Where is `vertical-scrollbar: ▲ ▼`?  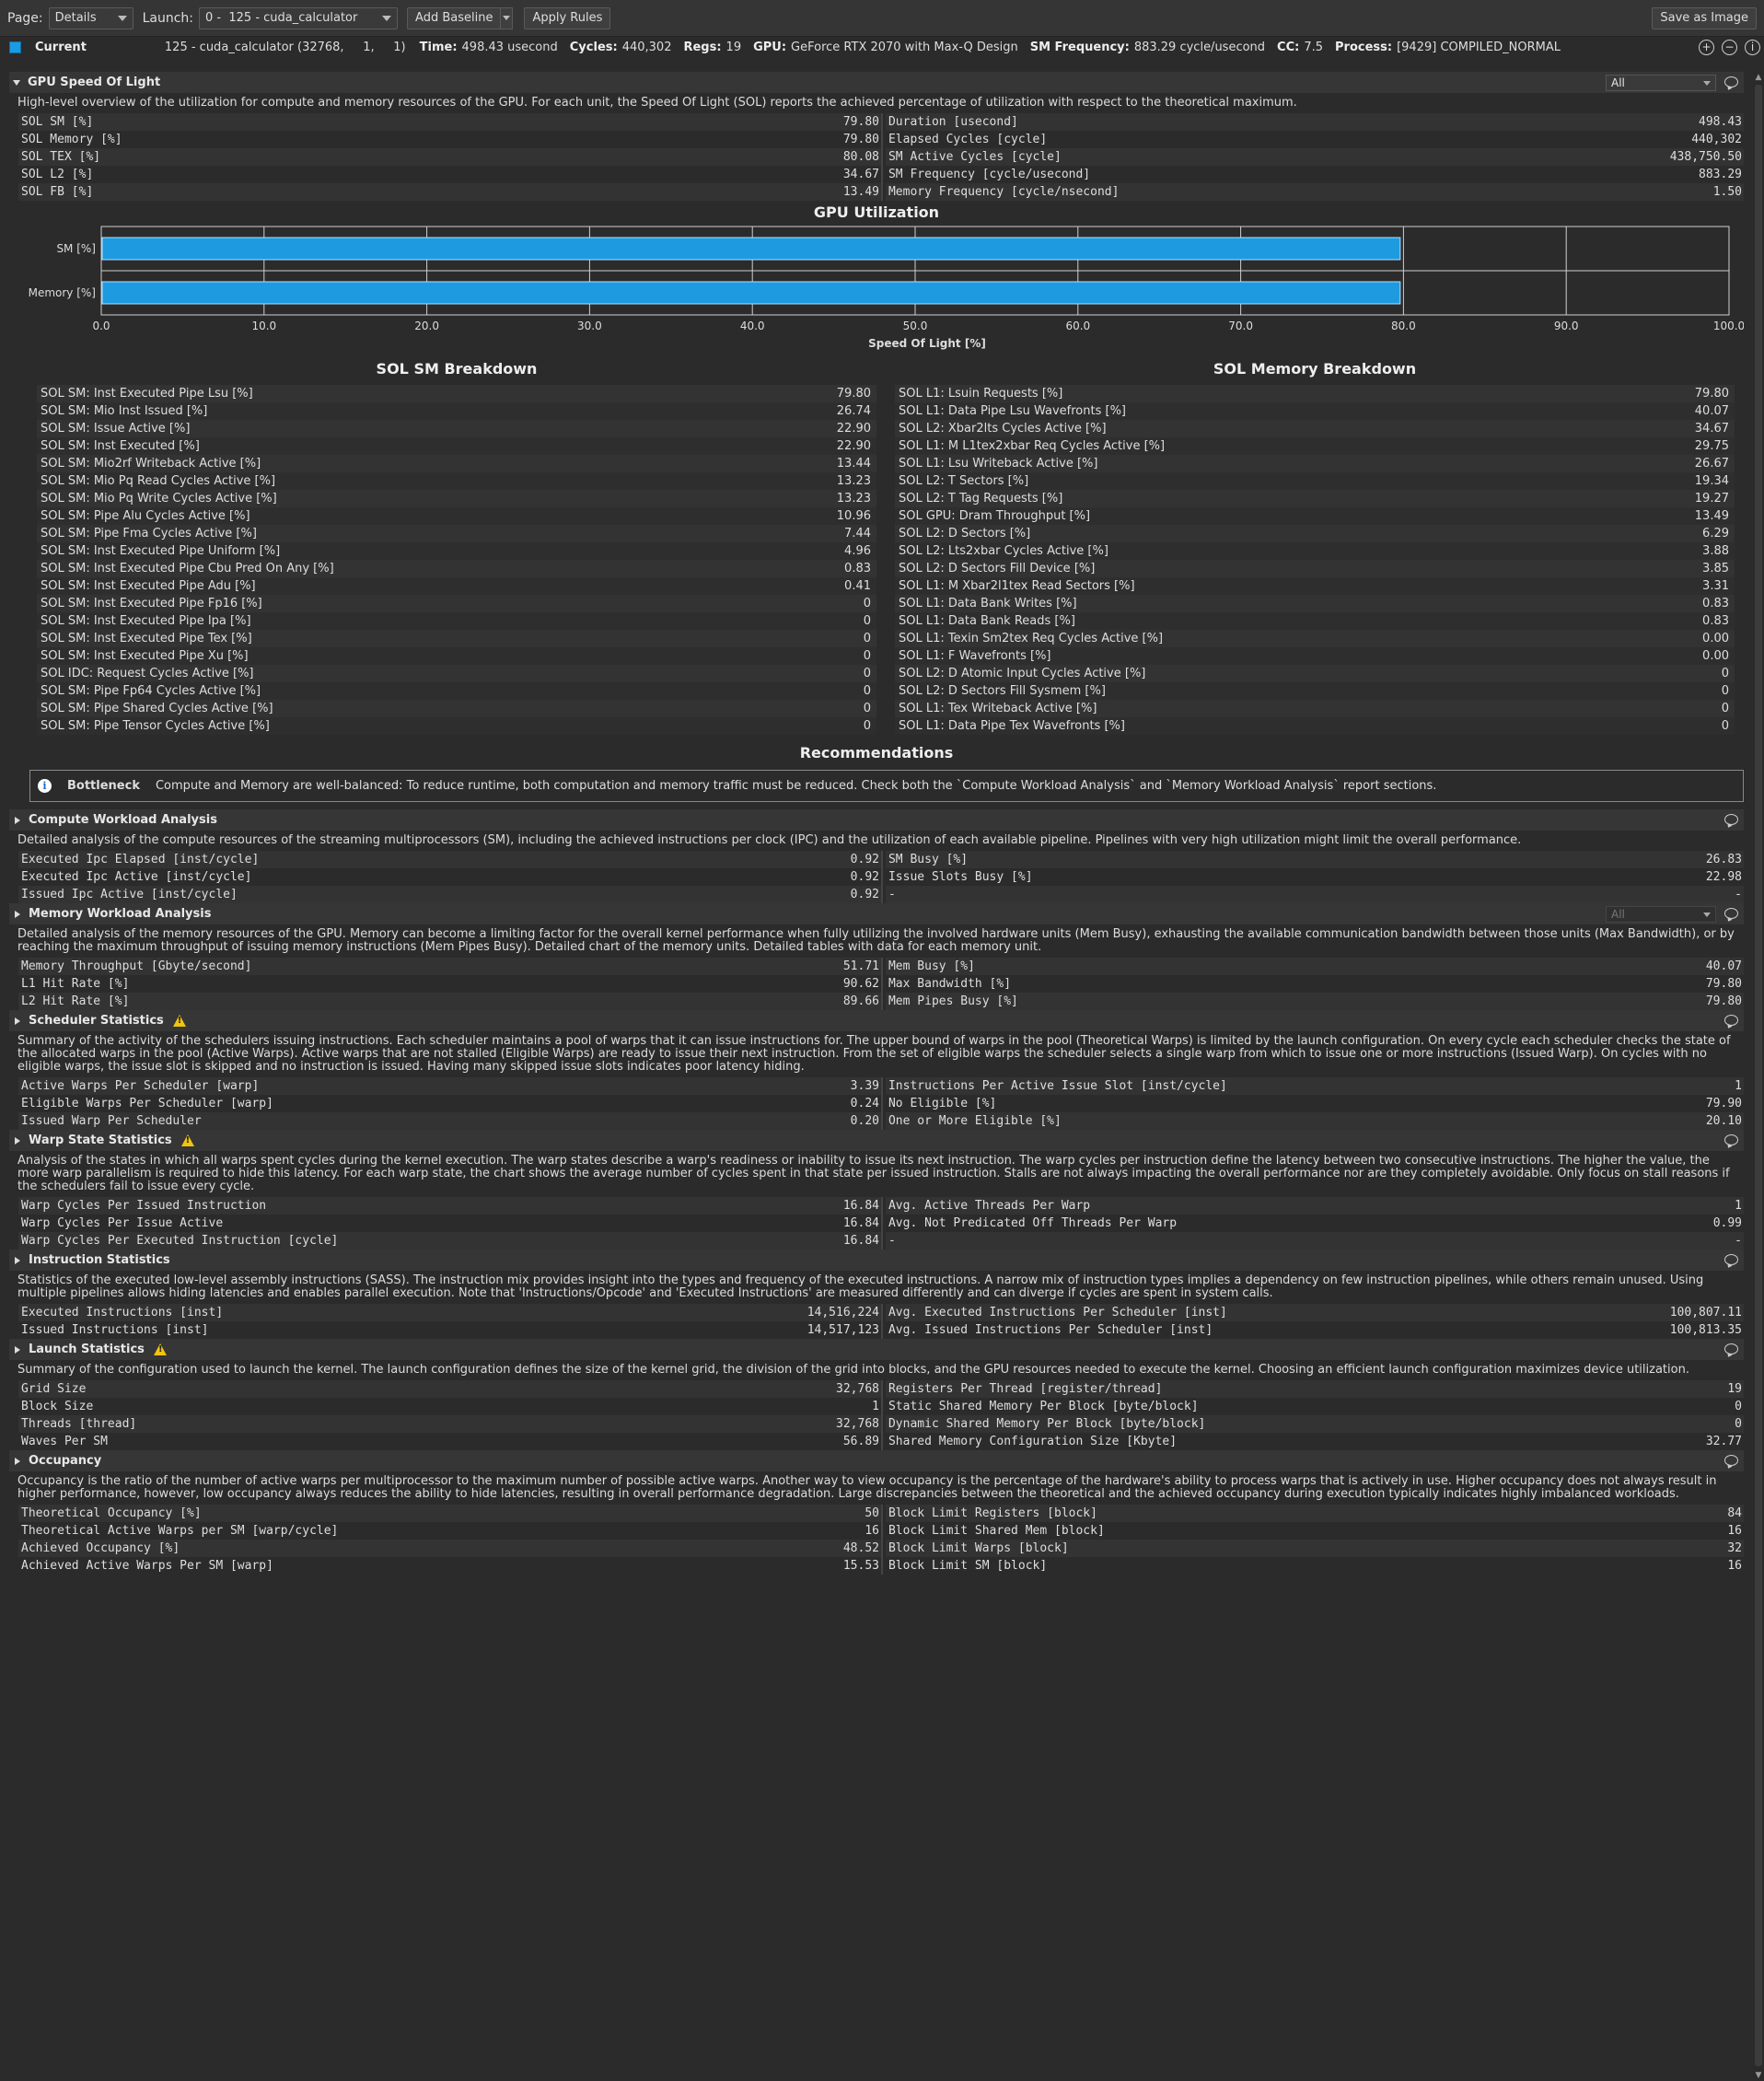 vertical-scrollbar: ▲ ▼ is located at coordinates (1758, 1076).